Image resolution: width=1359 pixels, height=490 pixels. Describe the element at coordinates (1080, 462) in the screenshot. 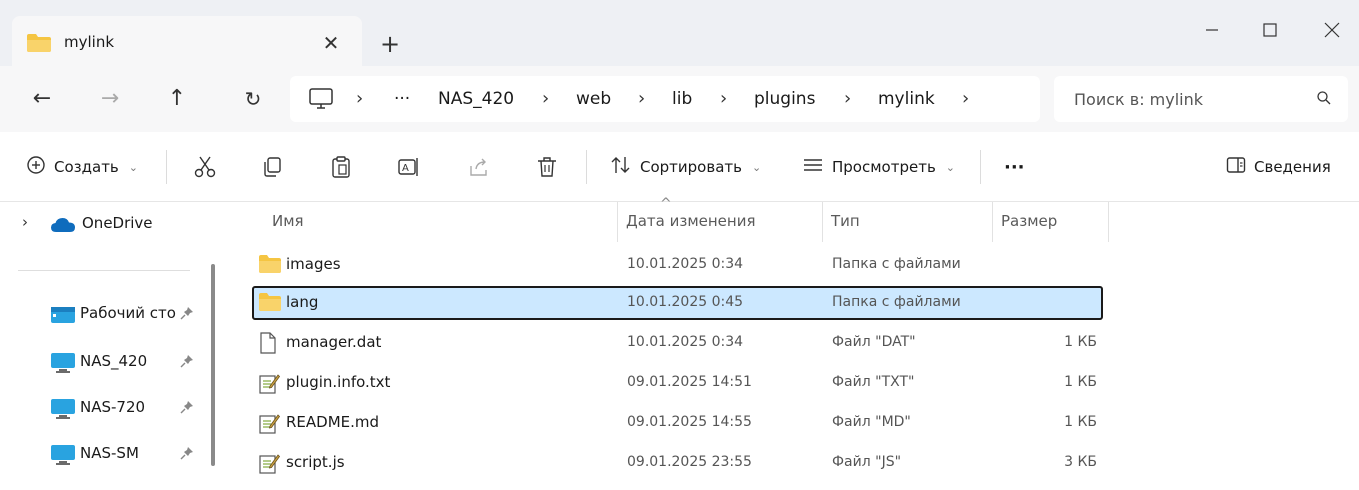

I see `file-size: 3 КБ` at that location.